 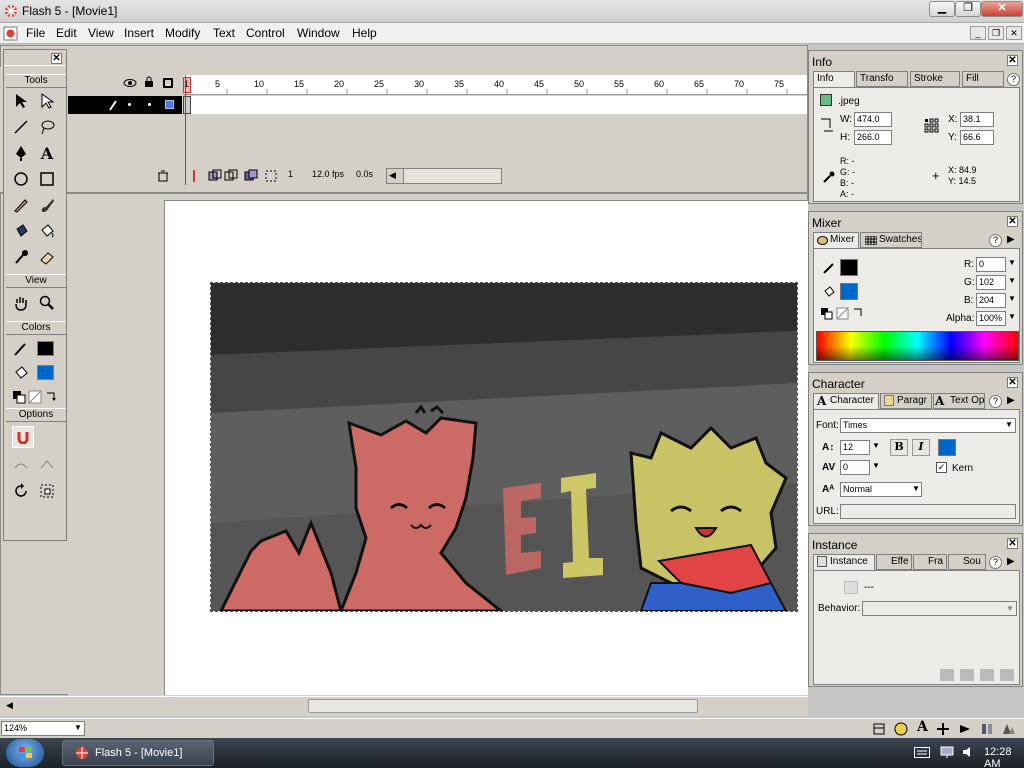 I want to click on mixer-no-color-icon, so click(x=842, y=313).